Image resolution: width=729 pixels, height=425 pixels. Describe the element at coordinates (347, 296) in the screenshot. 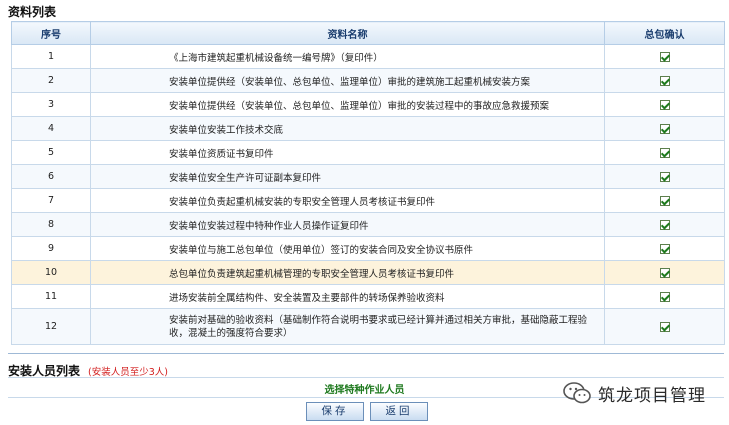

I see `document-name: 进场安装前全属结构件、安全装置及主要部件的转场保养验收资料` at that location.